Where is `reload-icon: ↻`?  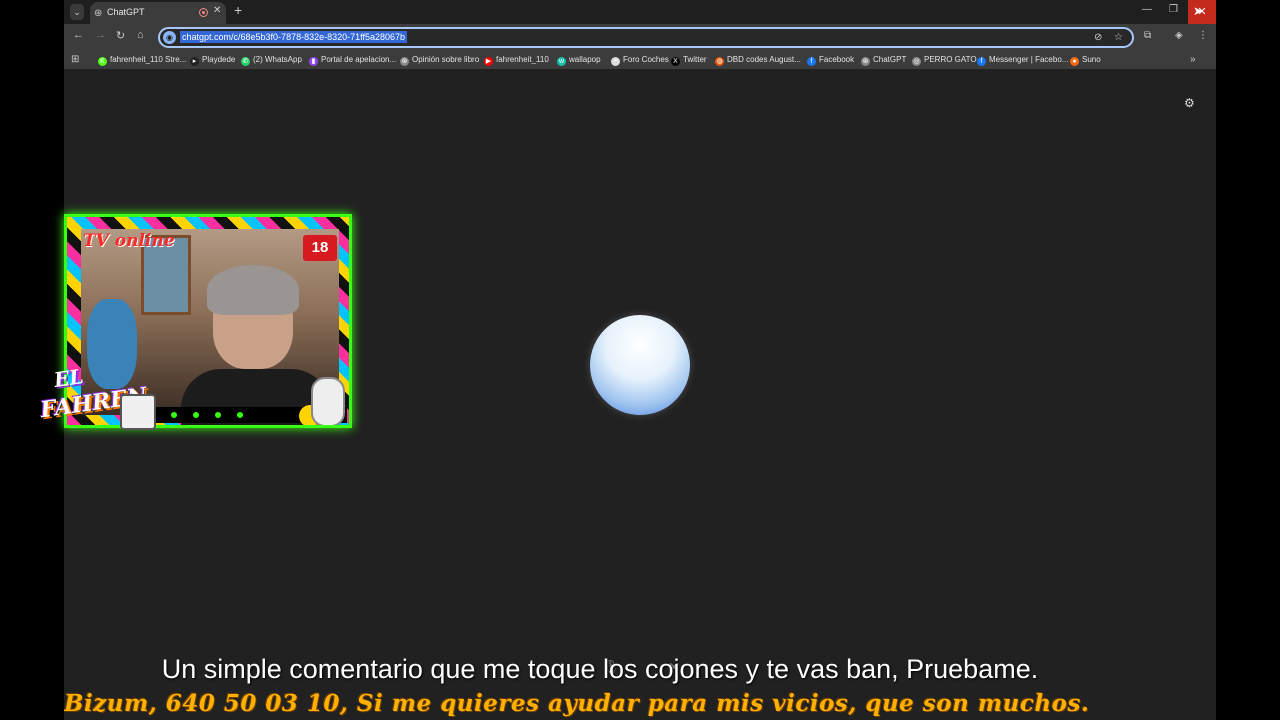
reload-icon: ↻ is located at coordinates (120, 35).